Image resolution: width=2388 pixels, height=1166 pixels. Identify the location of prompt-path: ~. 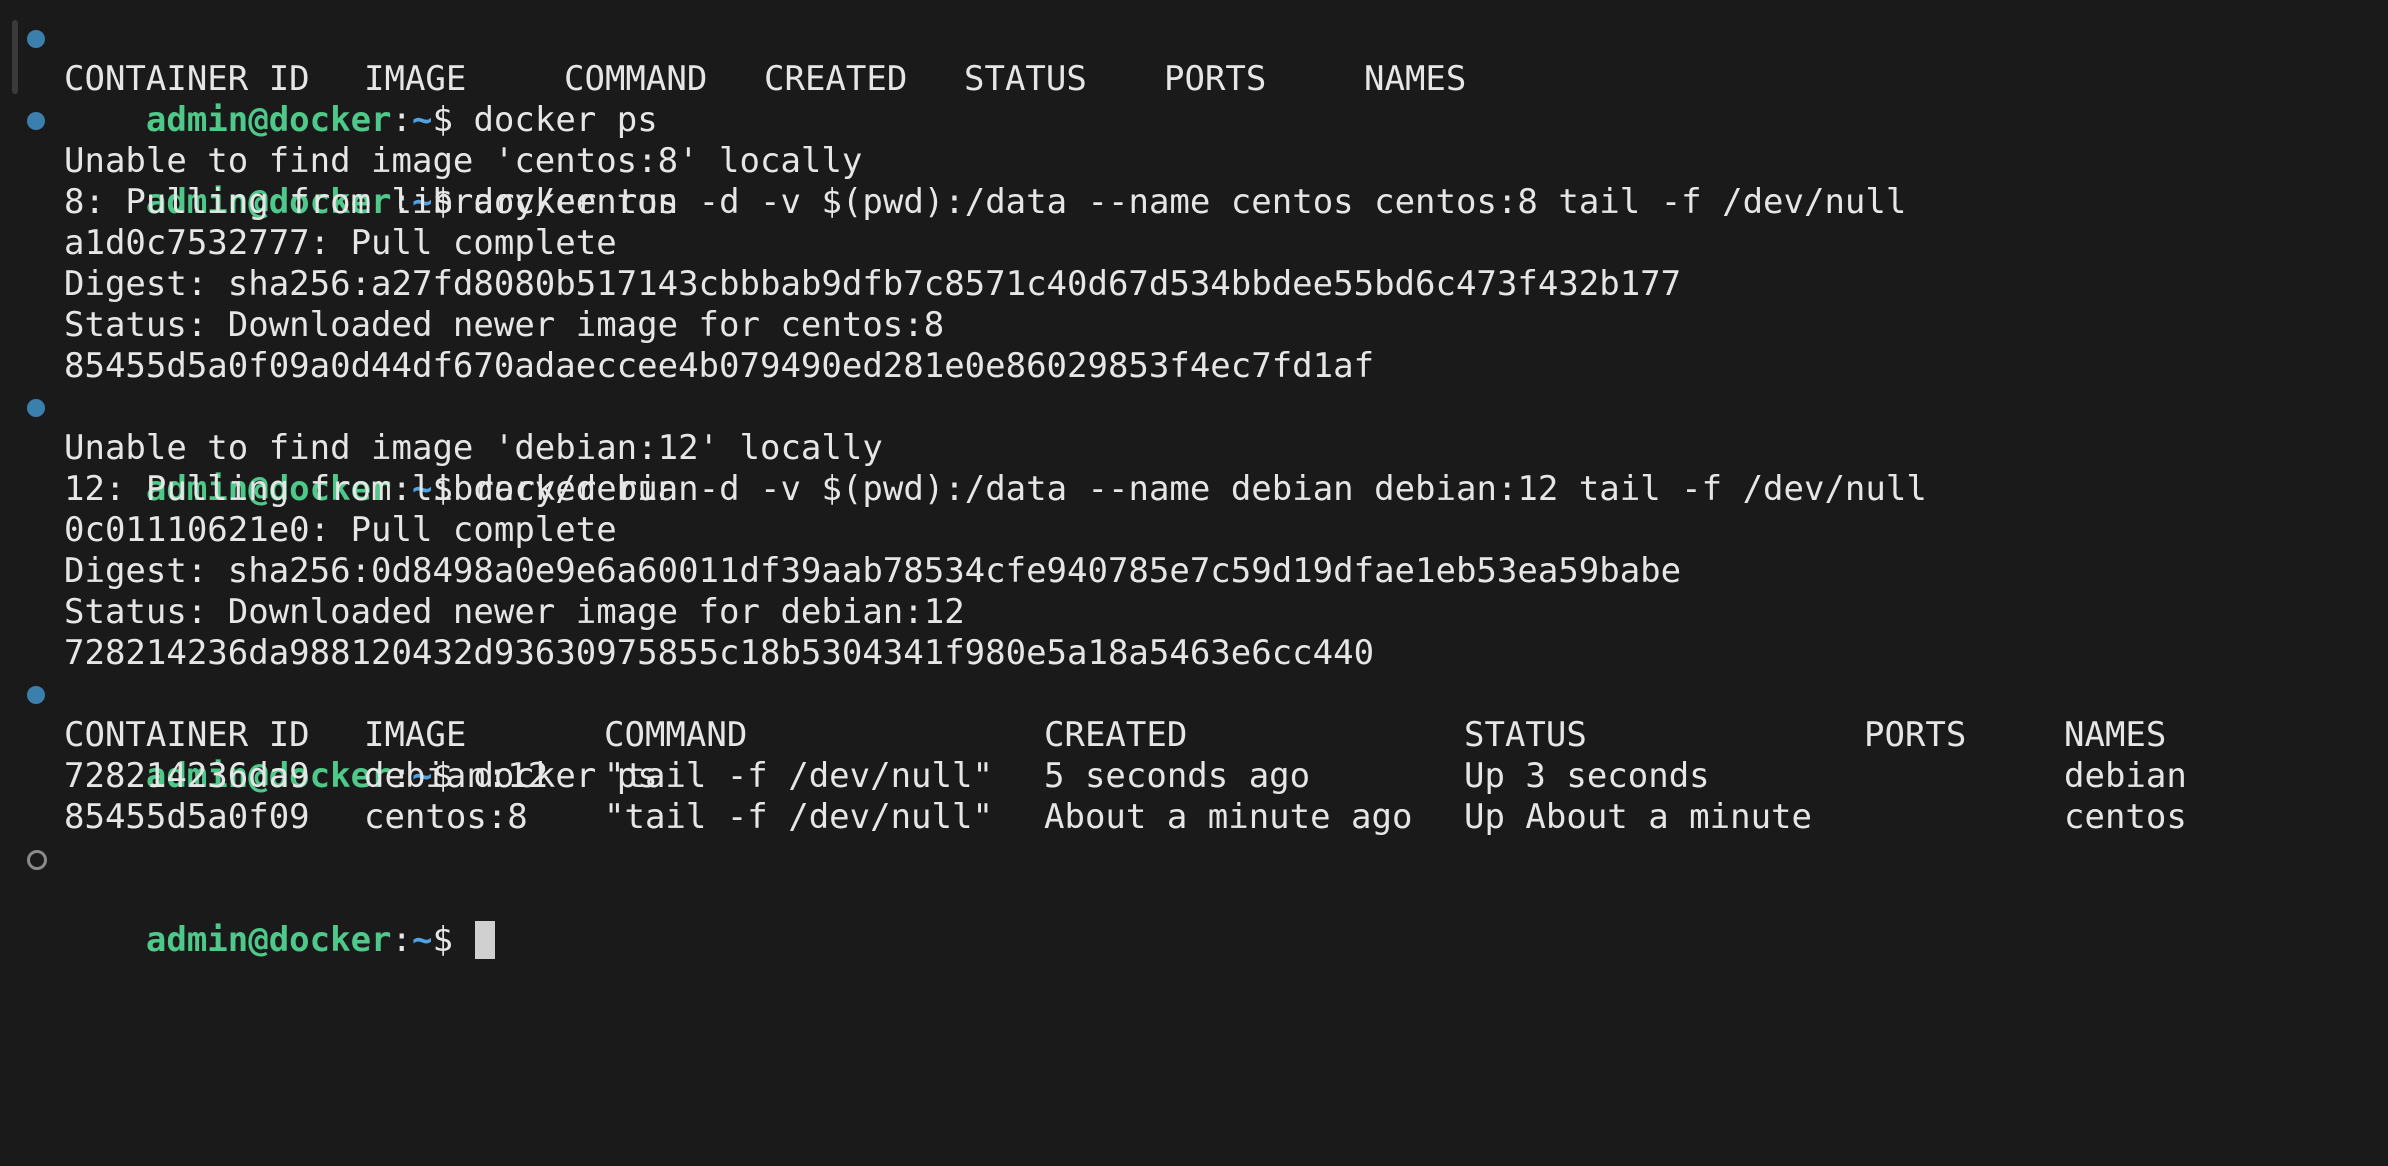
(422, 940).